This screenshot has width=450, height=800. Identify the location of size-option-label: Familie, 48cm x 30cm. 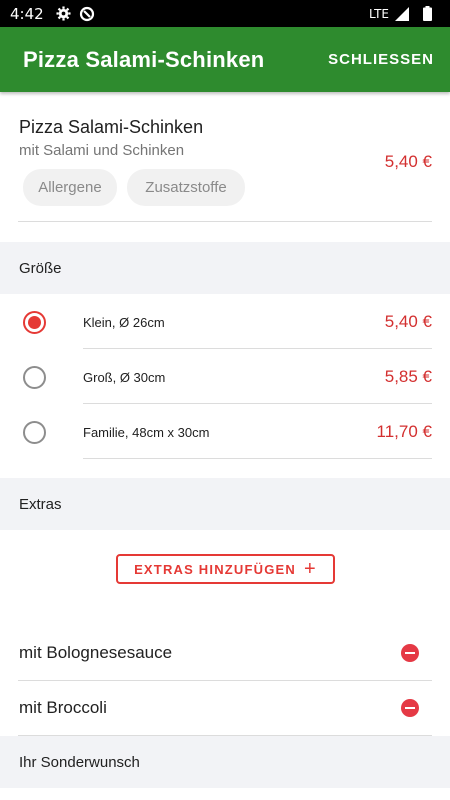
(146, 432).